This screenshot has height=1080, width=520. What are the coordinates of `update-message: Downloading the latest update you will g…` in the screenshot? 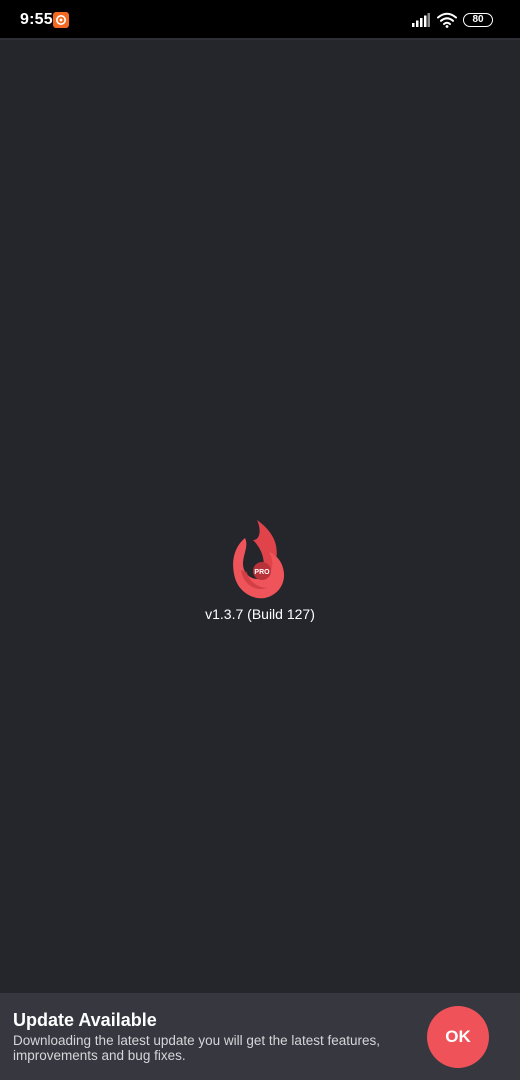 It's located at (196, 1048).